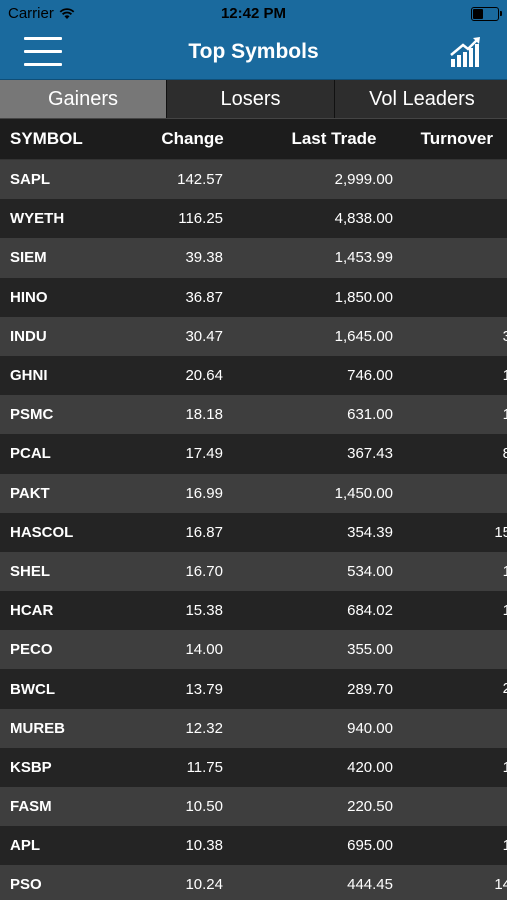 This screenshot has width=507, height=900. What do you see at coordinates (253, 728) in the screenshot?
I see `table-row: MUREB 12.32 940.00` at bounding box center [253, 728].